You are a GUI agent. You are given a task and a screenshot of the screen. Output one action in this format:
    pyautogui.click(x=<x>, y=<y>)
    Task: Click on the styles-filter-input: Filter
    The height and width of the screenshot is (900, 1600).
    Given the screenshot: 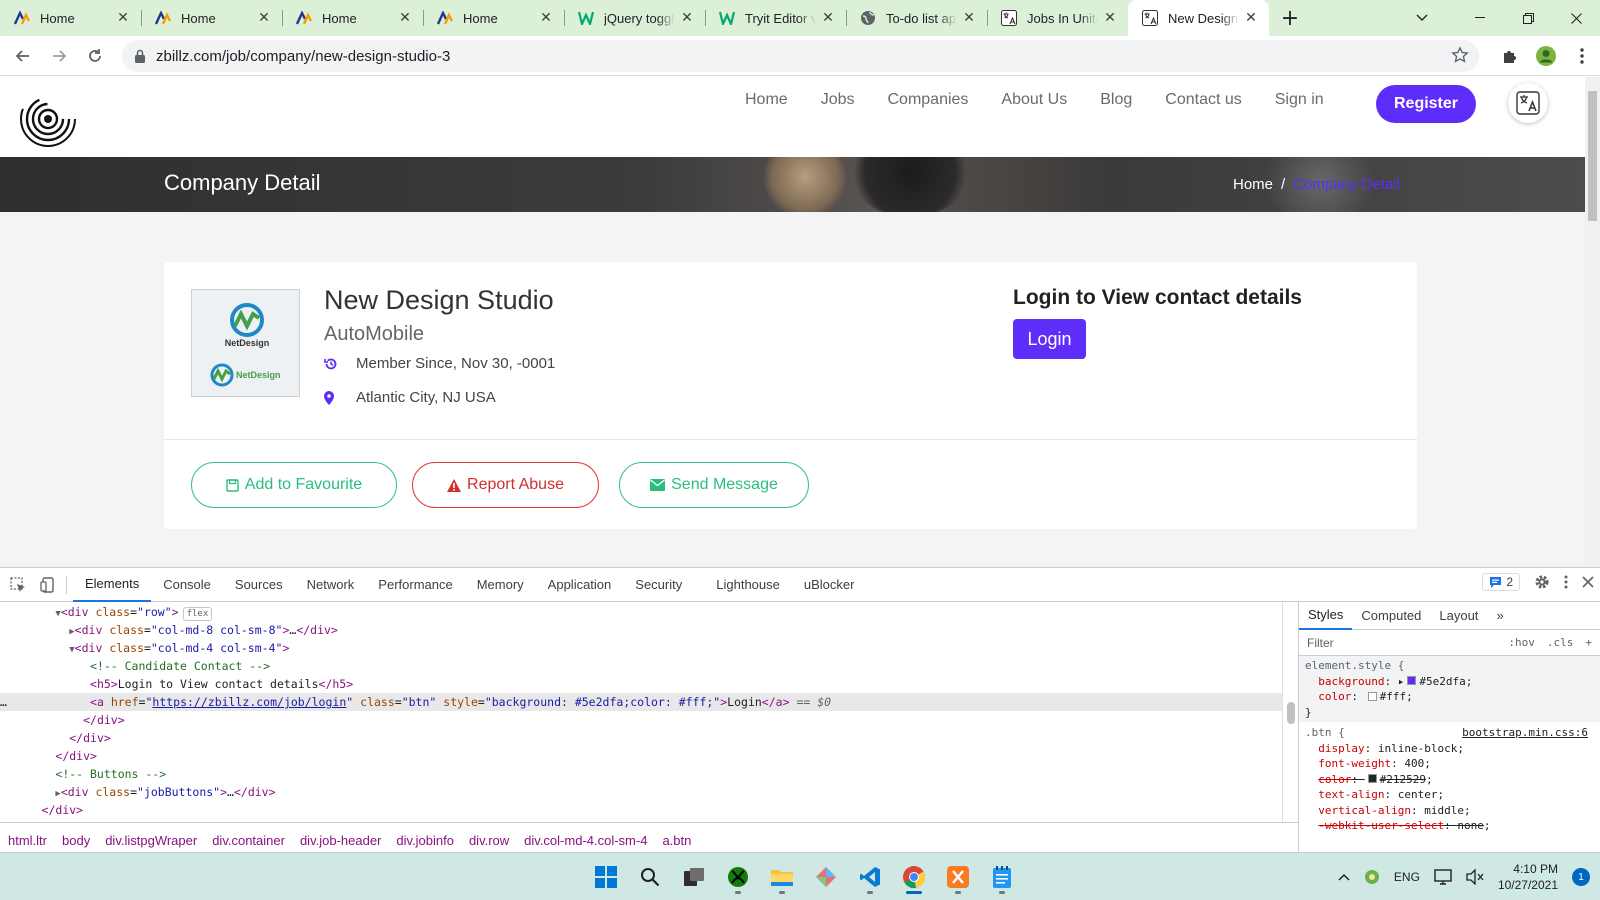 What is the action you would take?
    pyautogui.click(x=1401, y=643)
    